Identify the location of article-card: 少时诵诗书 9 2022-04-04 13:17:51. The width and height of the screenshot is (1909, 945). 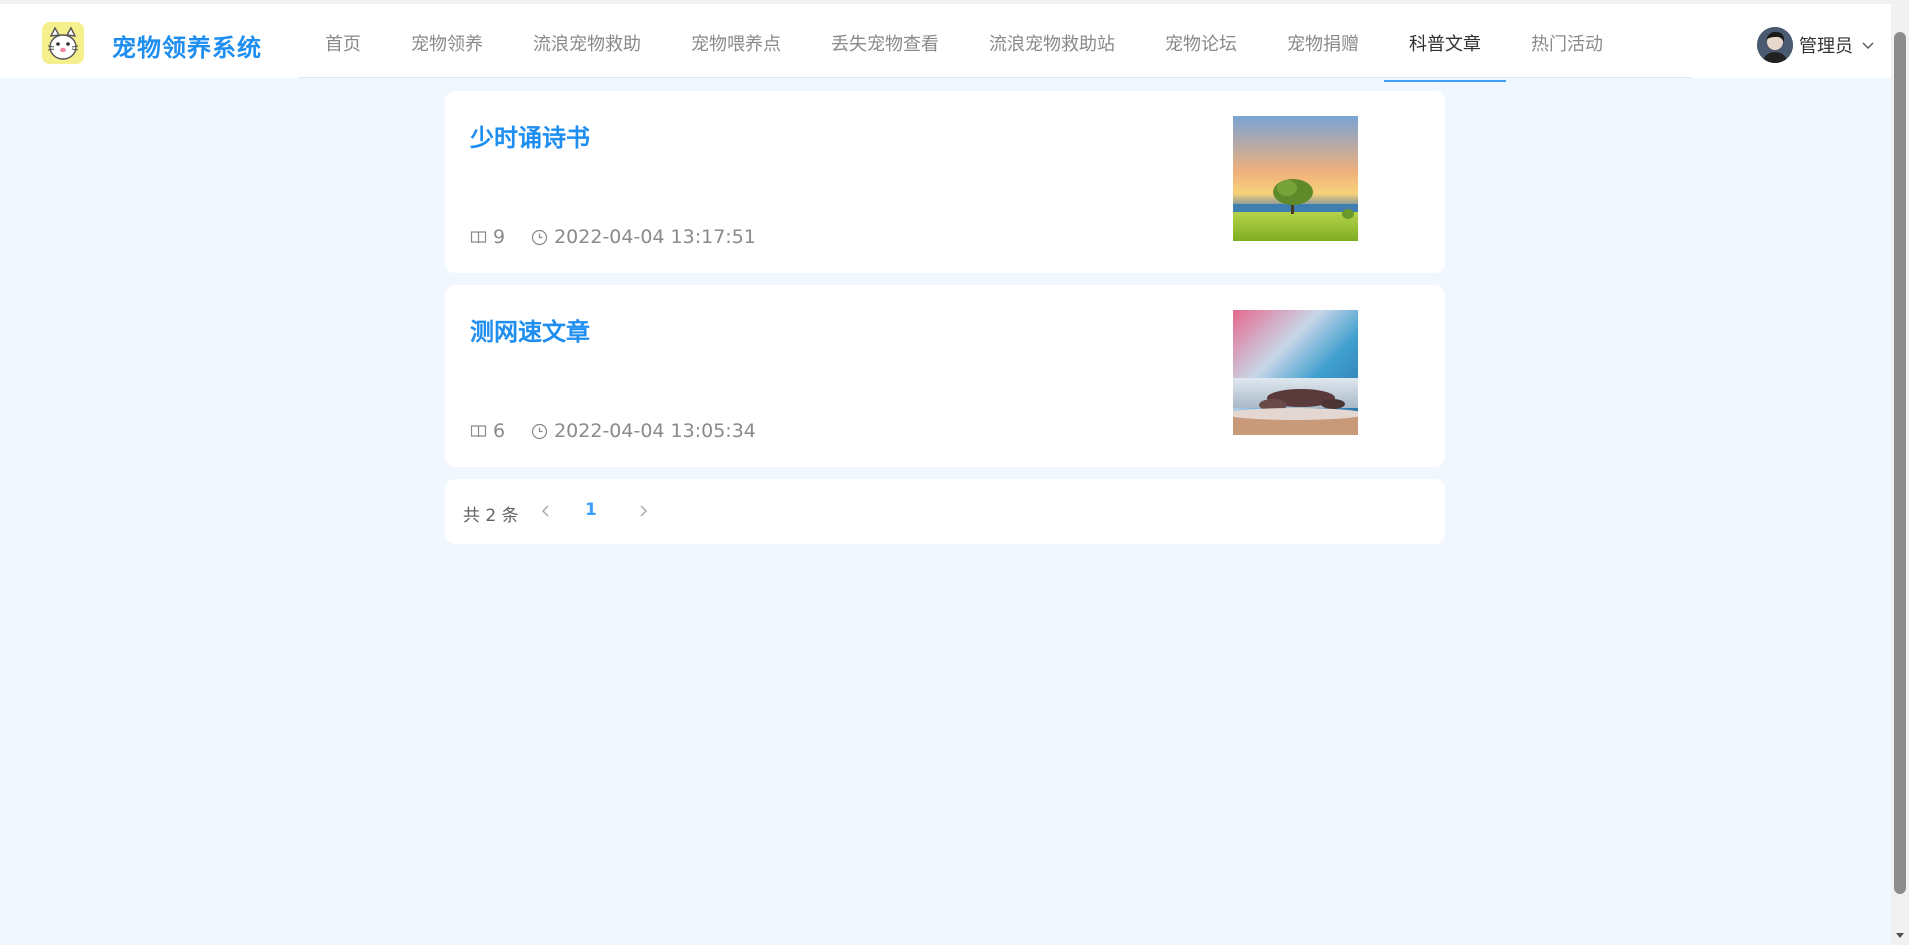
(945, 182).